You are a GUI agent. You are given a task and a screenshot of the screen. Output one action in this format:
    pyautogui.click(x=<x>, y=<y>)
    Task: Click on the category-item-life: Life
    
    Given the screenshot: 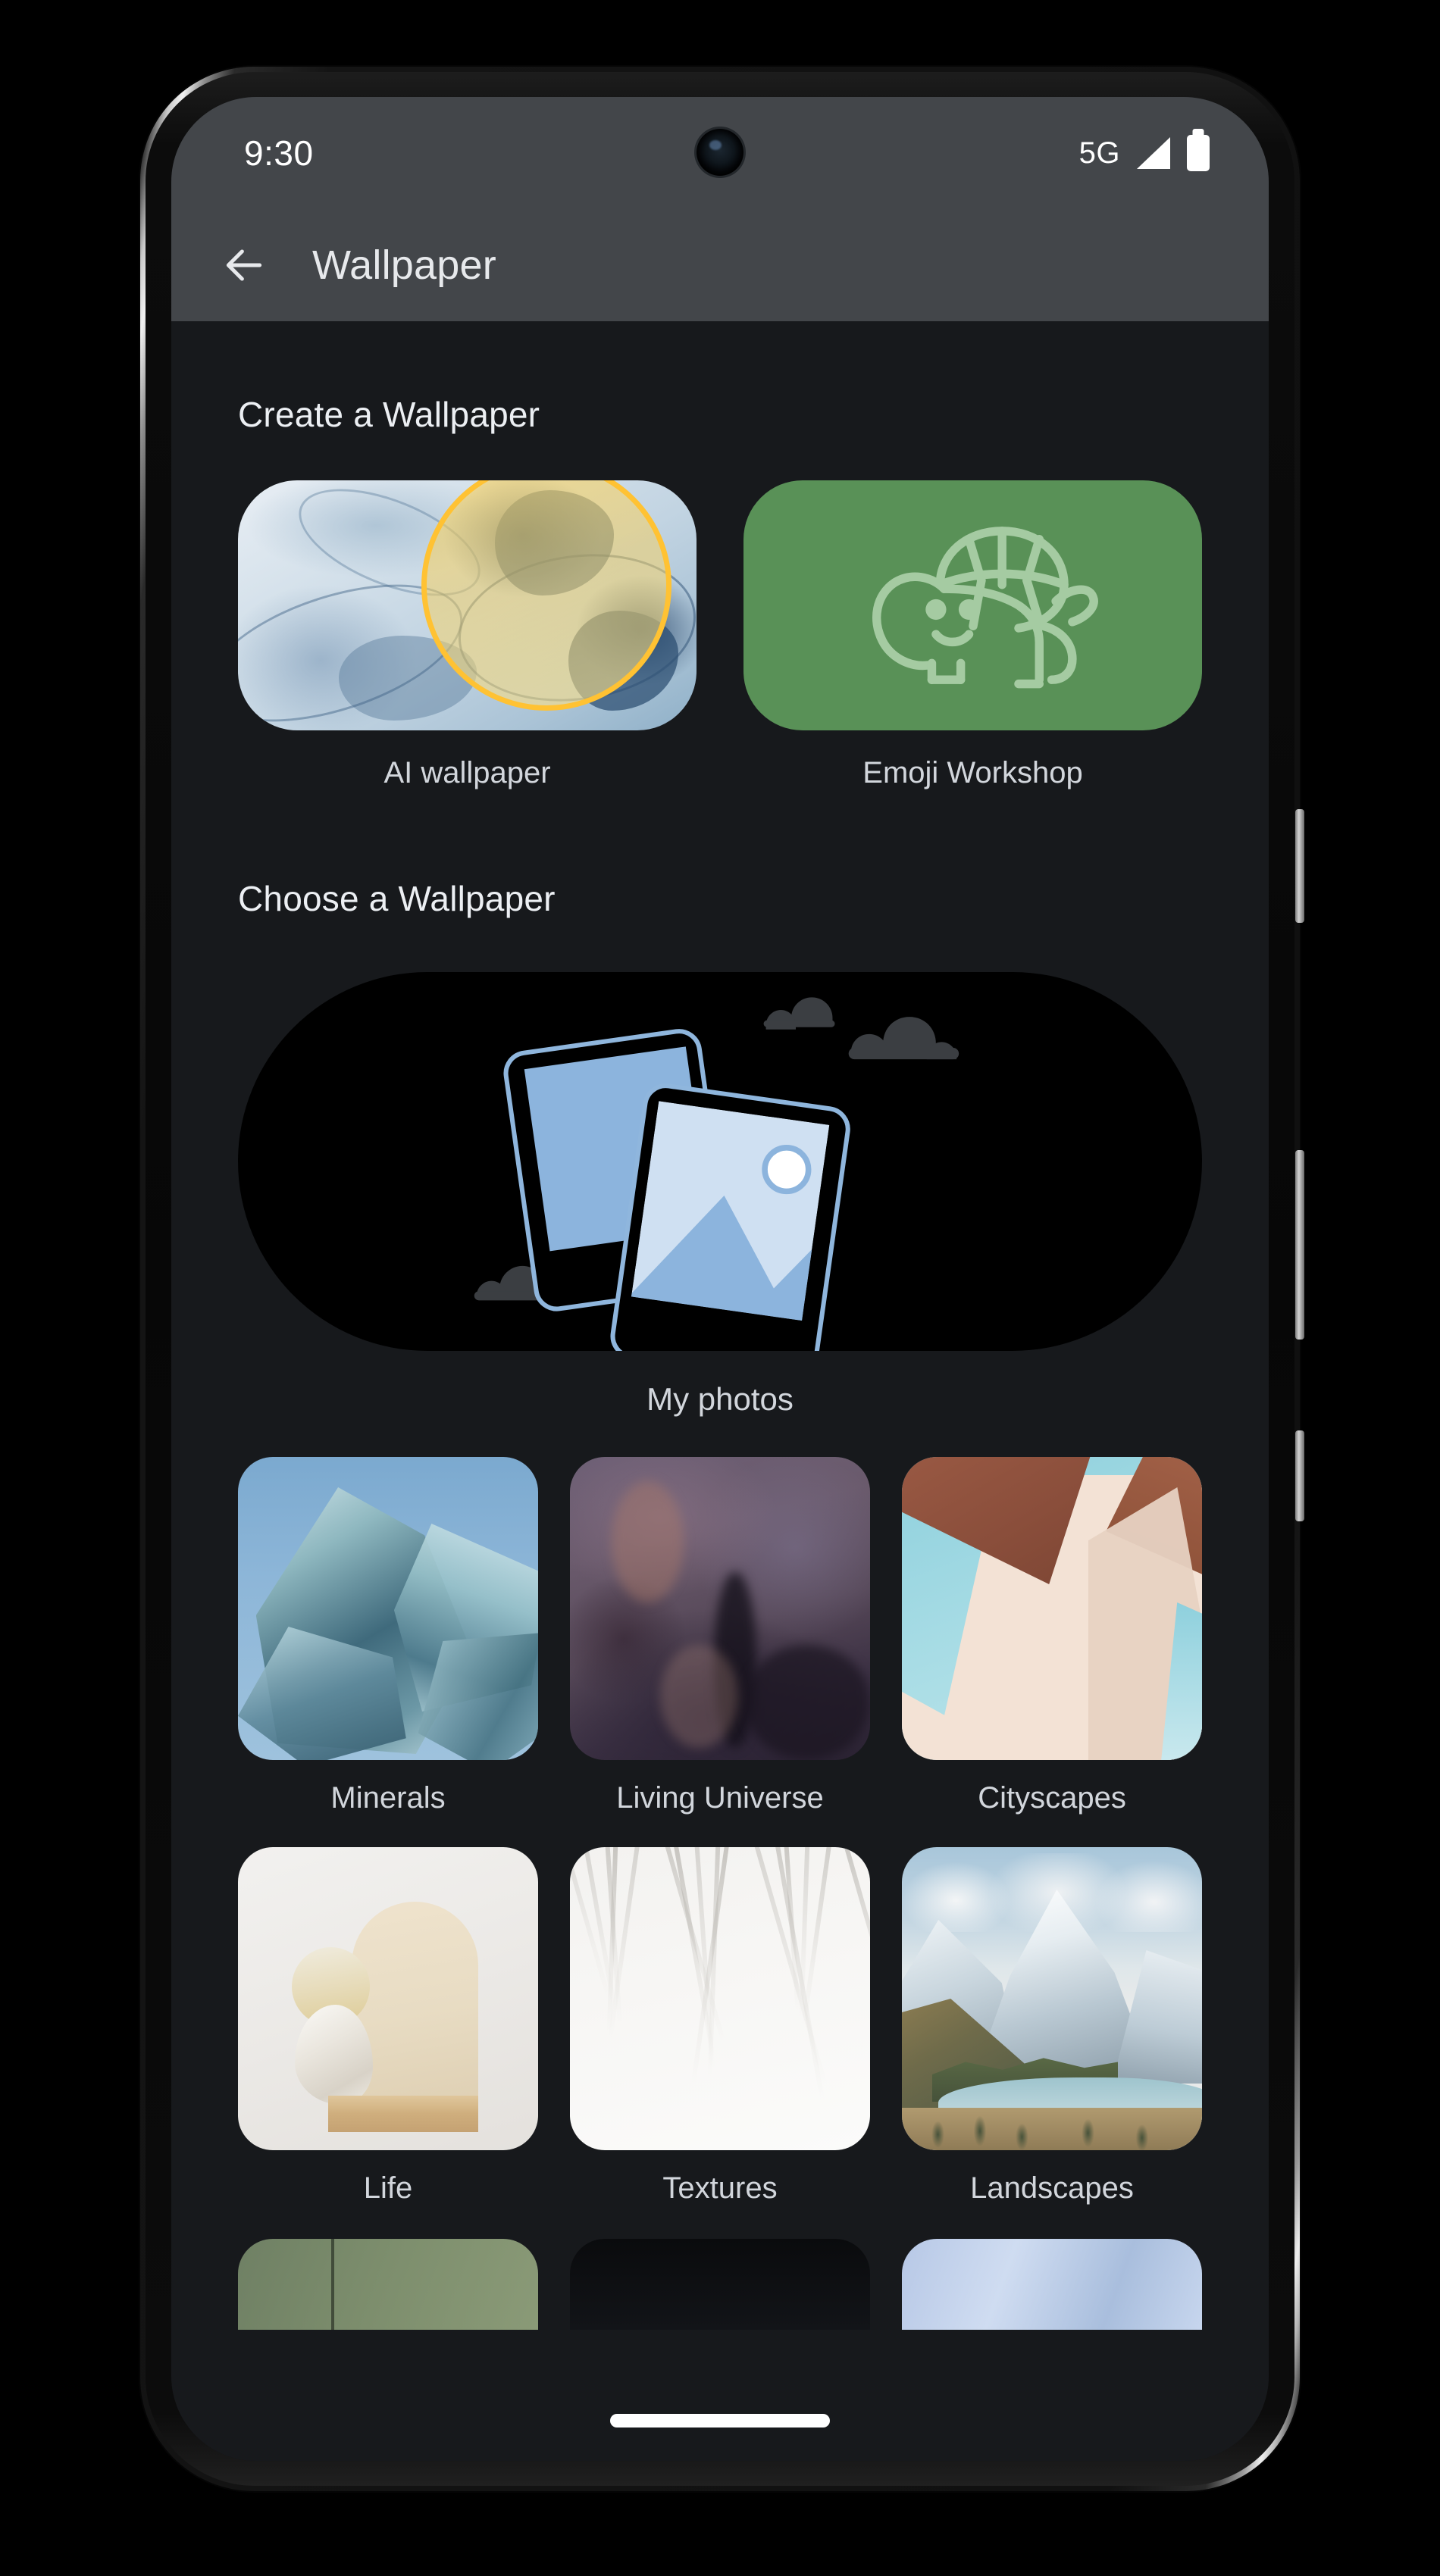 What is the action you would take?
    pyautogui.click(x=388, y=2026)
    